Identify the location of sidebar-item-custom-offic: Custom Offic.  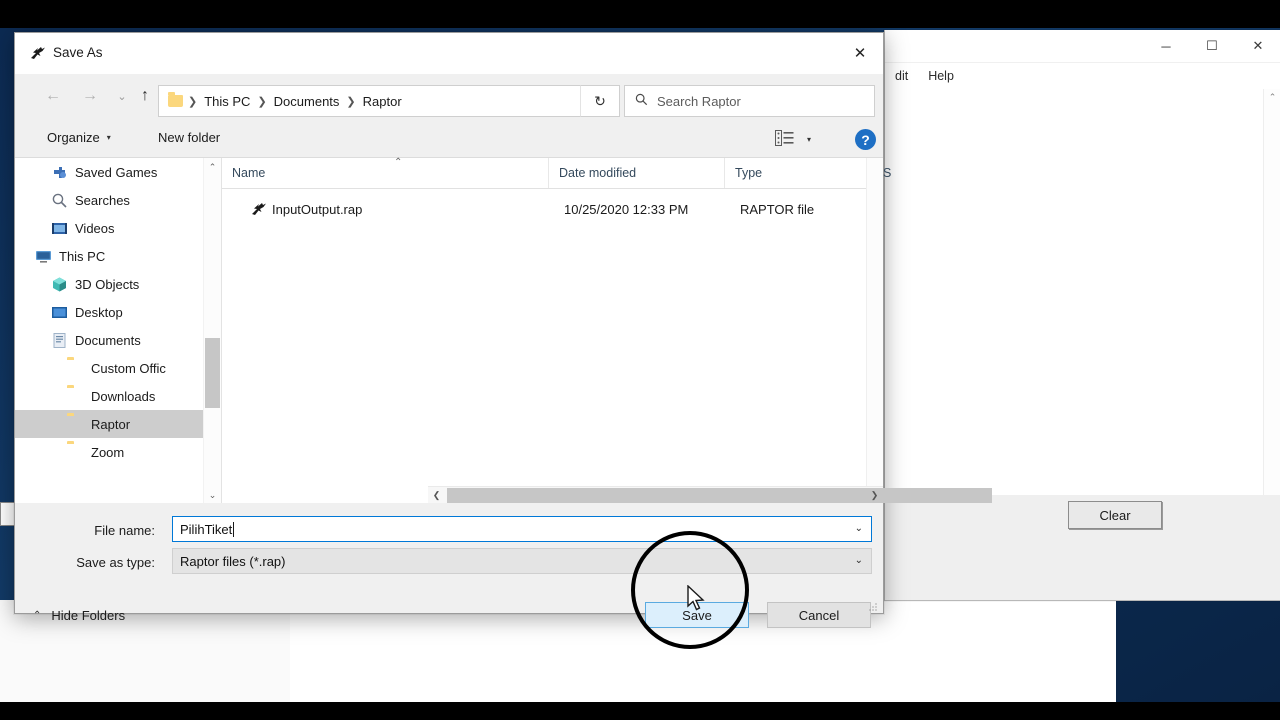
(111, 368).